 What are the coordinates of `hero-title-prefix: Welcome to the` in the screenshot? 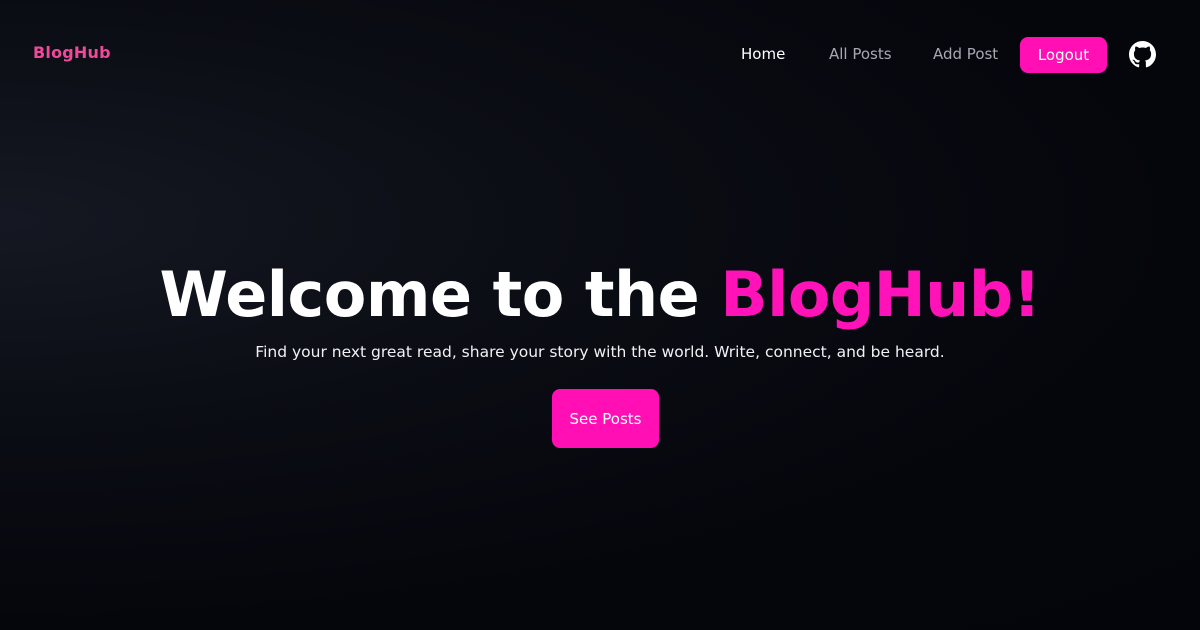 It's located at (440, 294).